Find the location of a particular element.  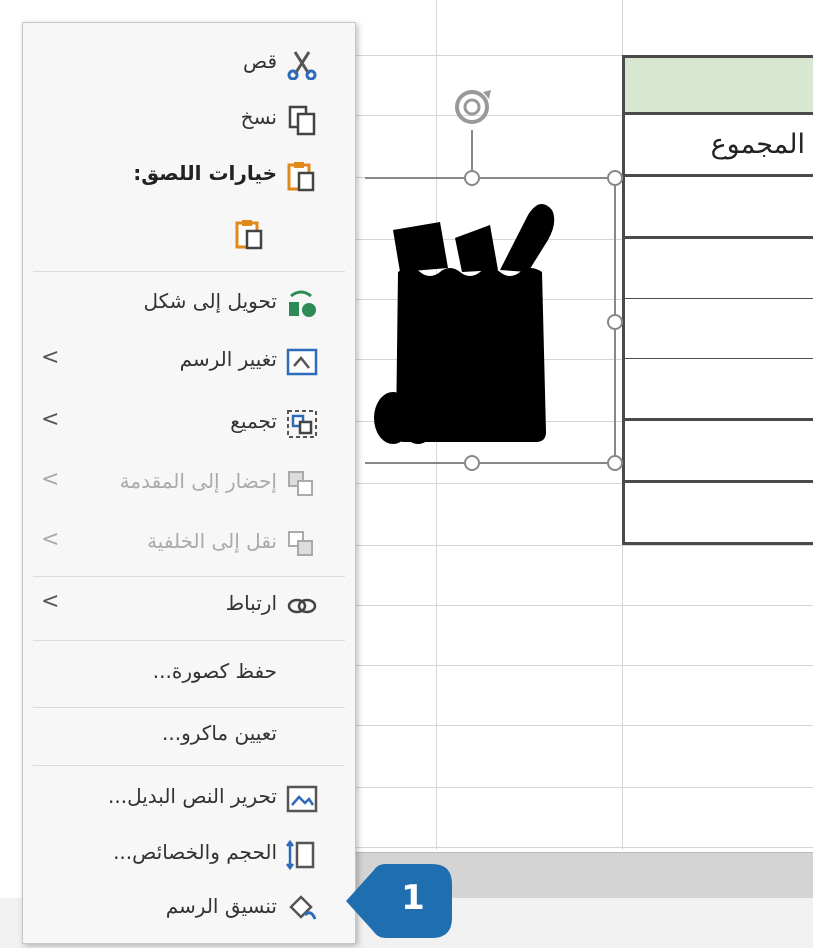

group-icon is located at coordinates (302, 424).